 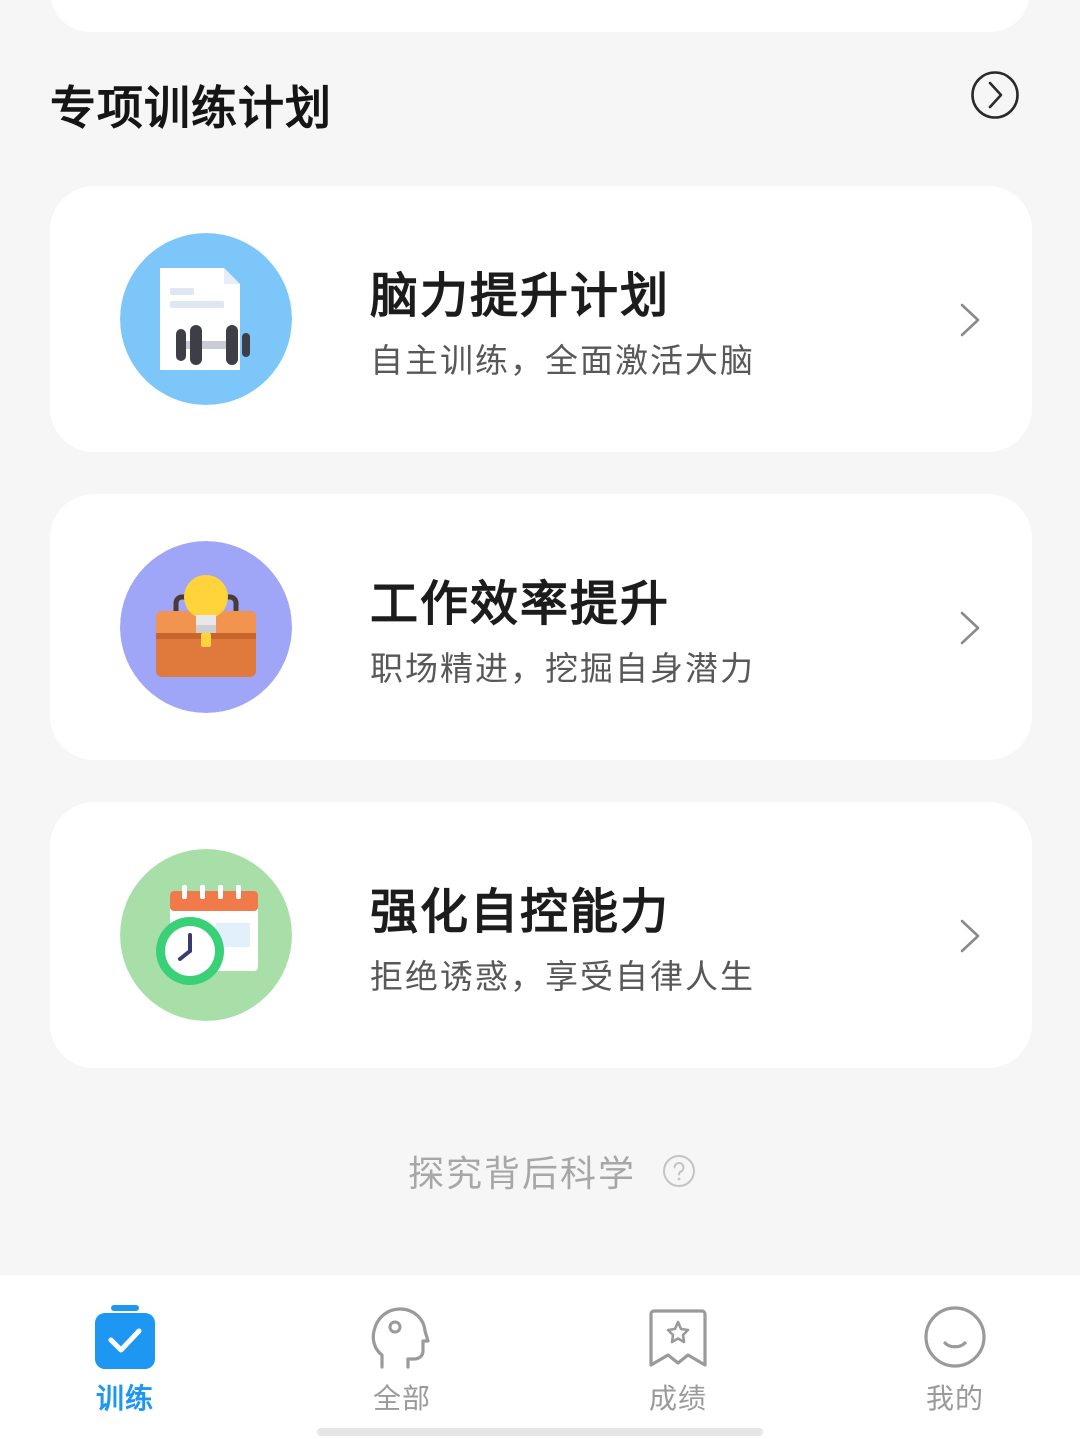 What do you see at coordinates (520, 604) in the screenshot?
I see `plan-title: 工作效率提升` at bounding box center [520, 604].